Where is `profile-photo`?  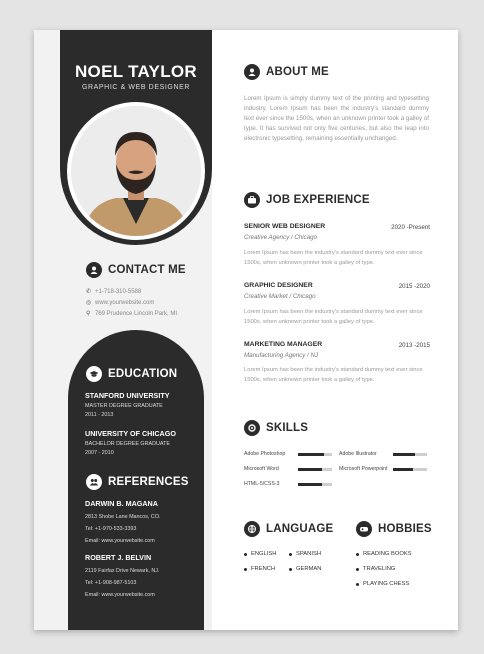 profile-photo is located at coordinates (136, 171).